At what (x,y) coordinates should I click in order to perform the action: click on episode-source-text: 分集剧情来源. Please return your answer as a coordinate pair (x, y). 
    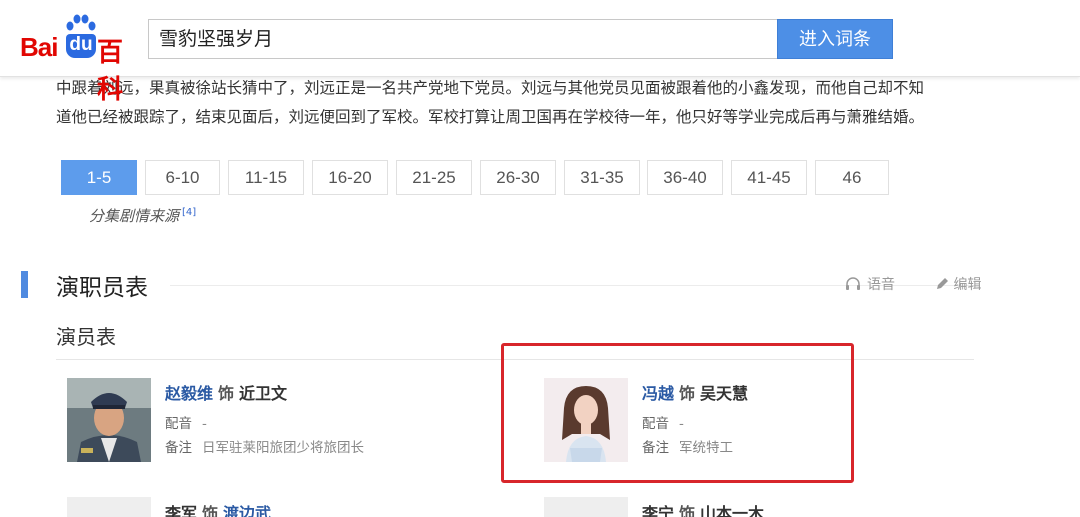
    Looking at the image, I should click on (134, 216).